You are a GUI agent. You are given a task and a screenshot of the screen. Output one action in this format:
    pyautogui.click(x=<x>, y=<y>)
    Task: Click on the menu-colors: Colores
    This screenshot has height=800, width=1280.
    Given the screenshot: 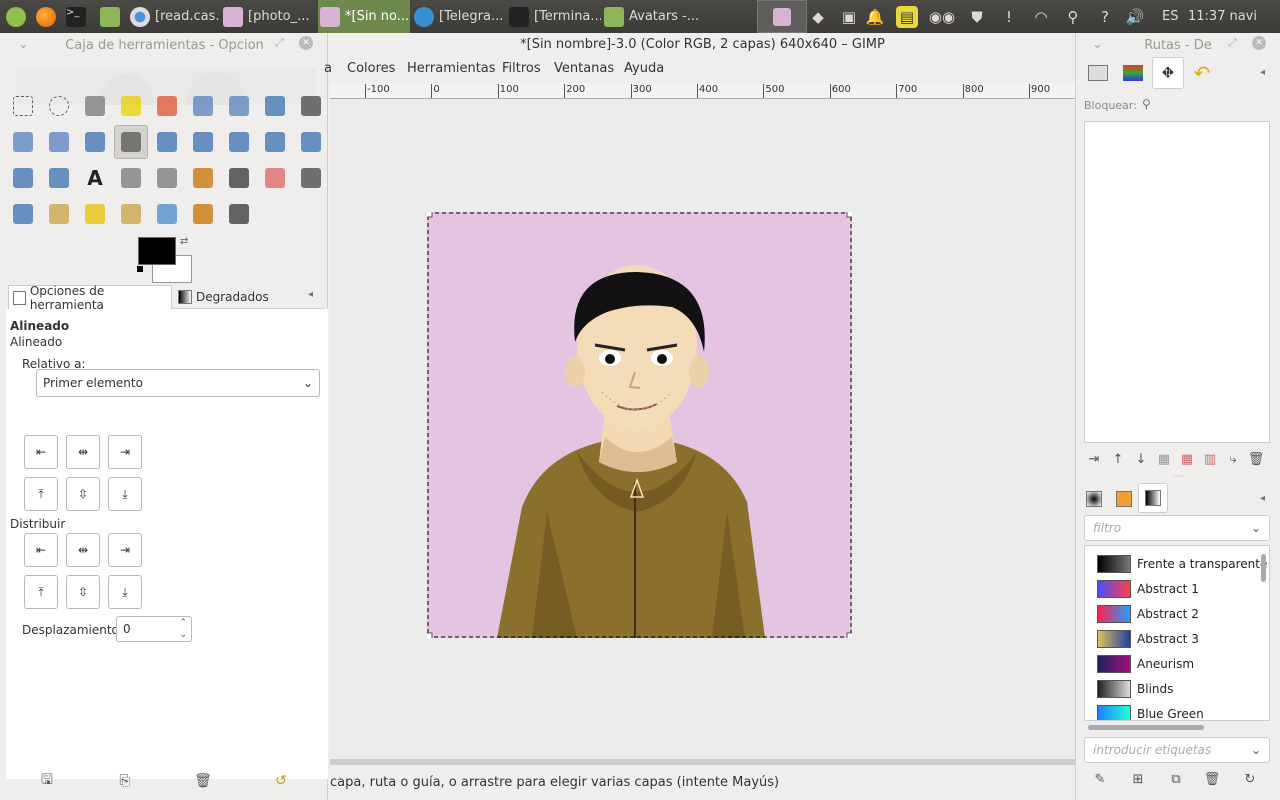 What is the action you would take?
    pyautogui.click(x=371, y=68)
    